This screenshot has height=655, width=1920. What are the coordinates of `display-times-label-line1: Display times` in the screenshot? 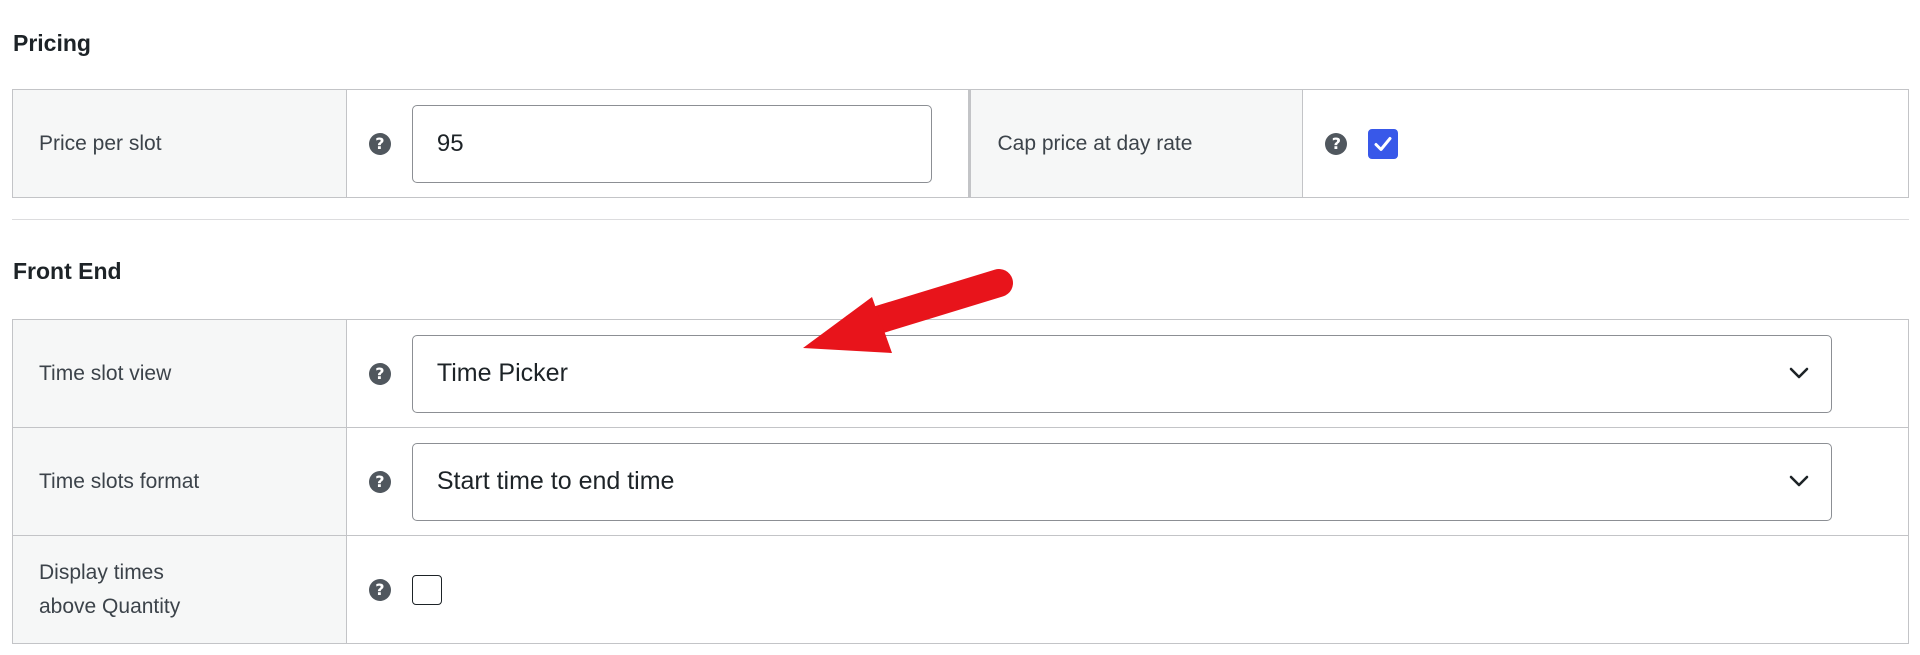 It's located at (101, 572).